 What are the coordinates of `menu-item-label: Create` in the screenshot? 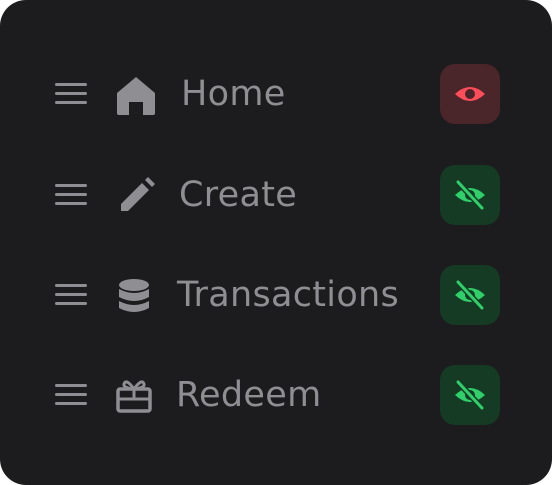 It's located at (238, 195).